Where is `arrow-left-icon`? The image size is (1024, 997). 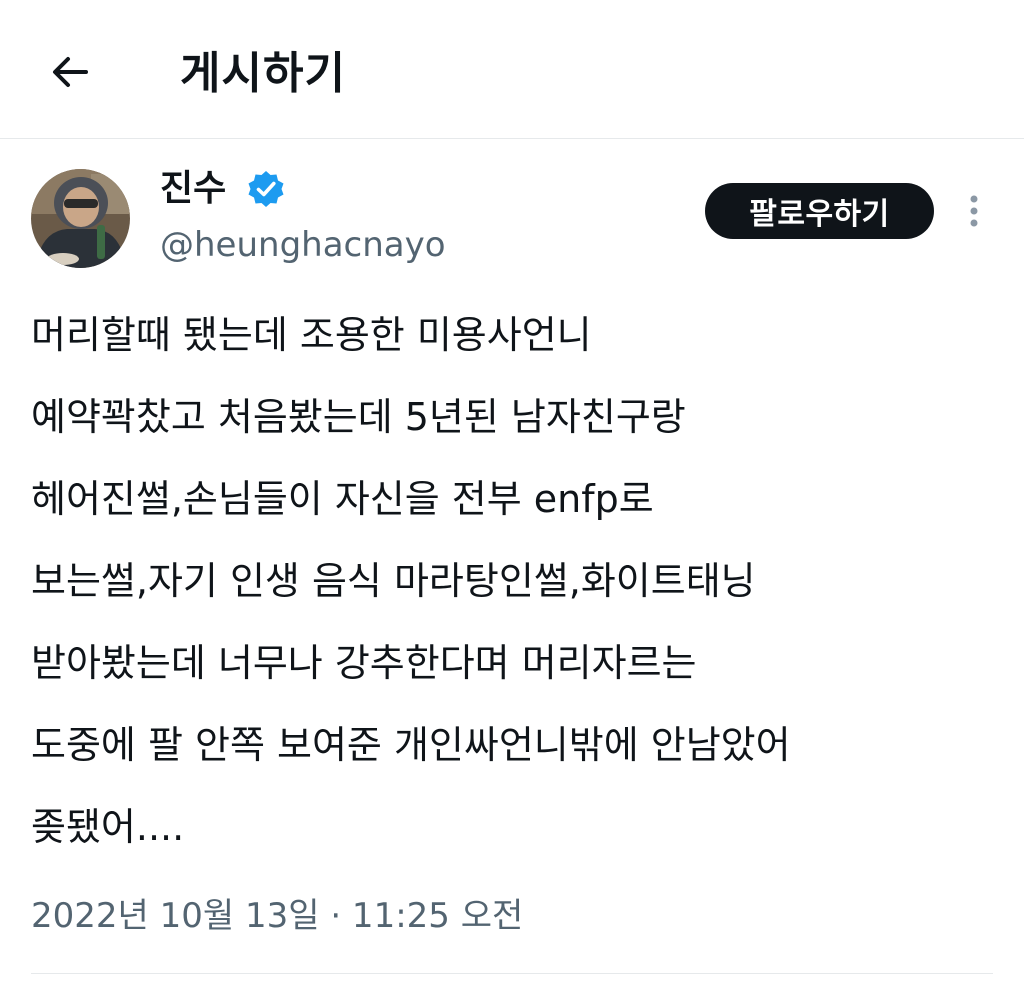
arrow-left-icon is located at coordinates (70, 72).